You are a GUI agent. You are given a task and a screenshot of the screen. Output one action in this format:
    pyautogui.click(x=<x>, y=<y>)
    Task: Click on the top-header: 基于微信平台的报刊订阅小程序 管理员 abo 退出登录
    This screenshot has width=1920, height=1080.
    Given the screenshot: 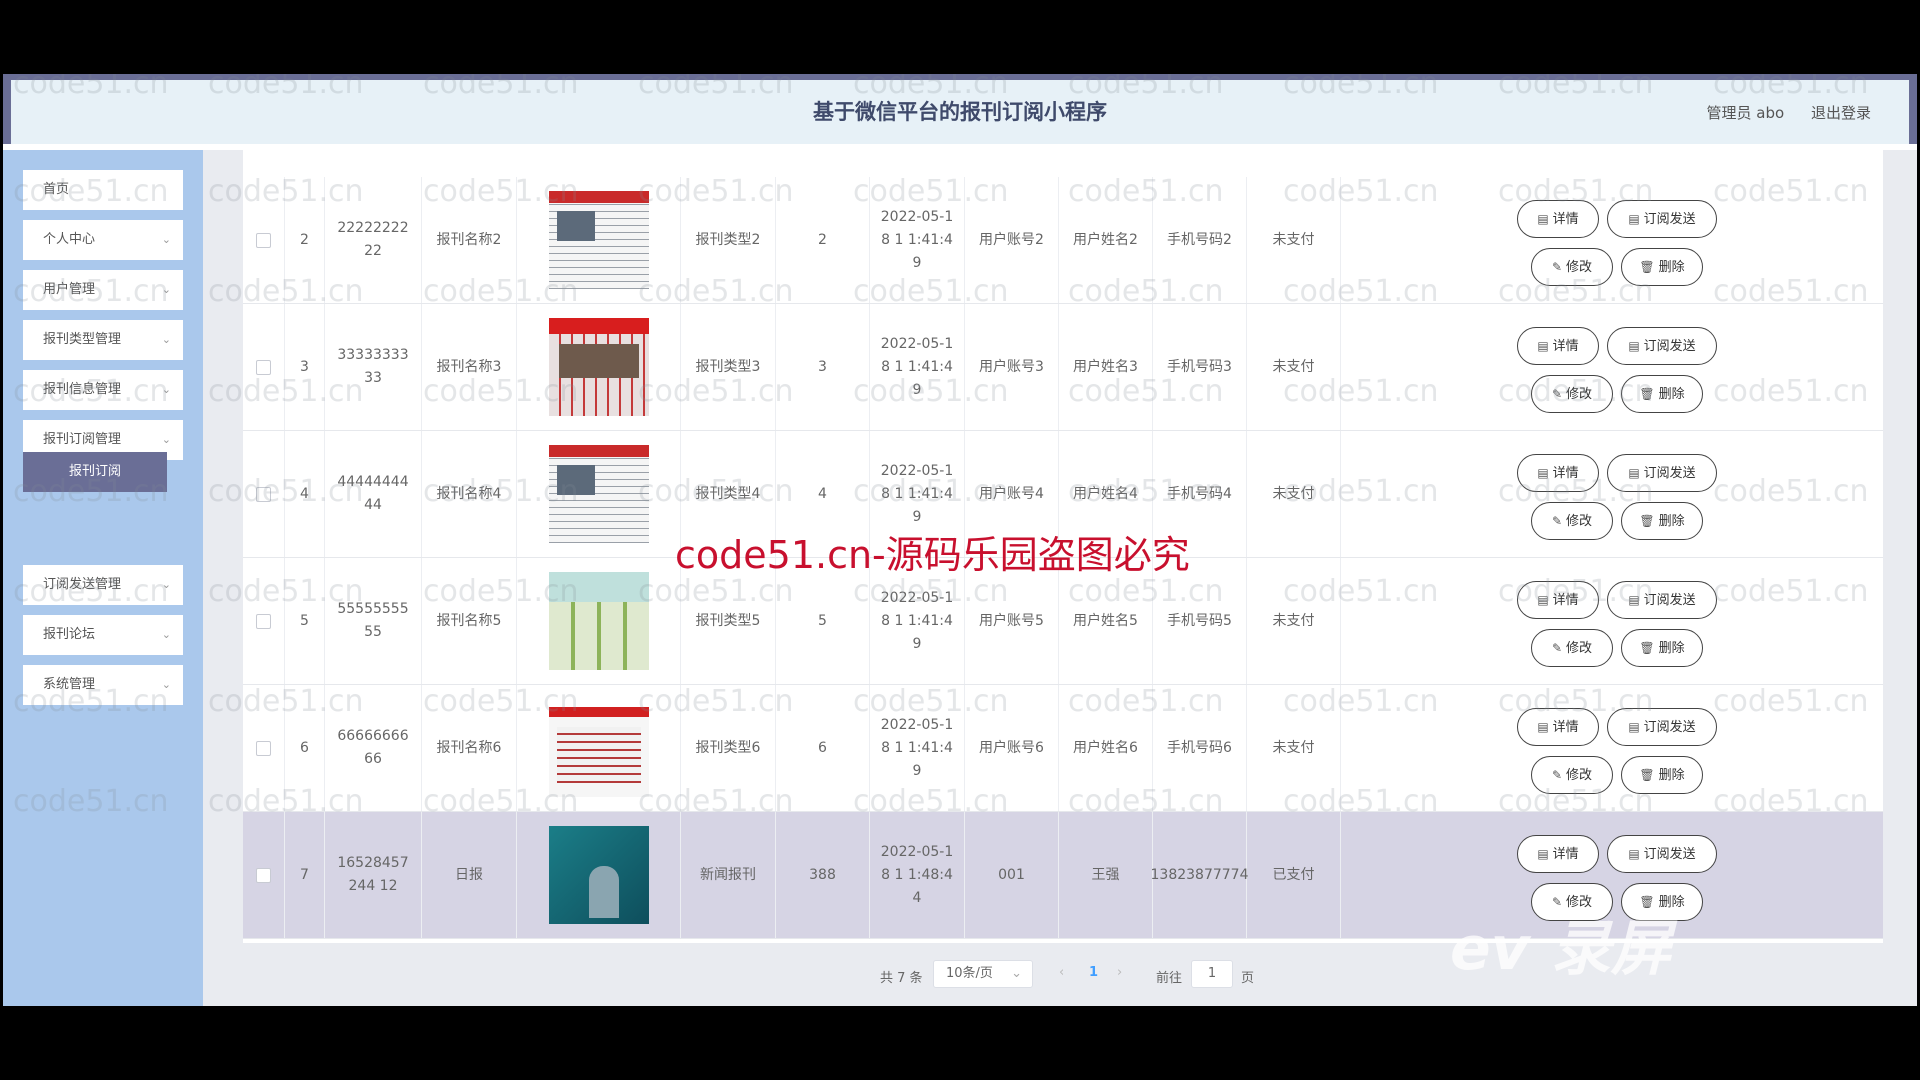 What is the action you would take?
    pyautogui.click(x=960, y=109)
    